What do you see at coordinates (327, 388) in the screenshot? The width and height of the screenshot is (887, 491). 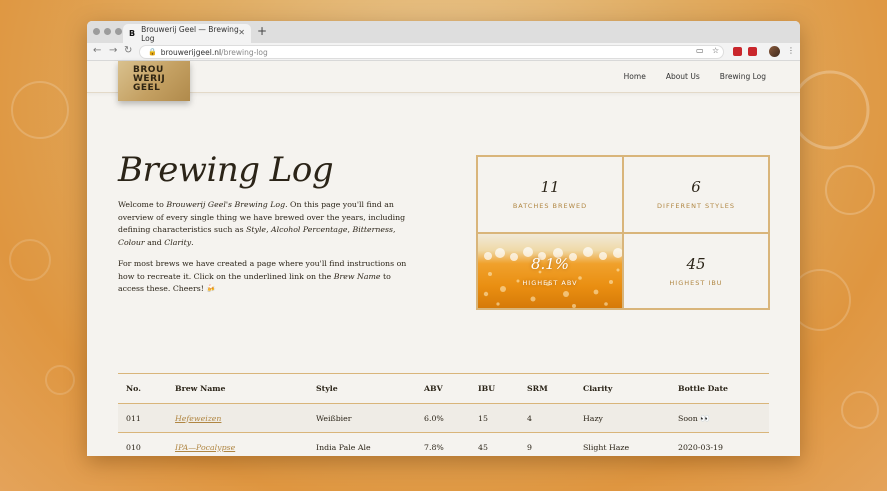 I see `col-header-style: Style` at bounding box center [327, 388].